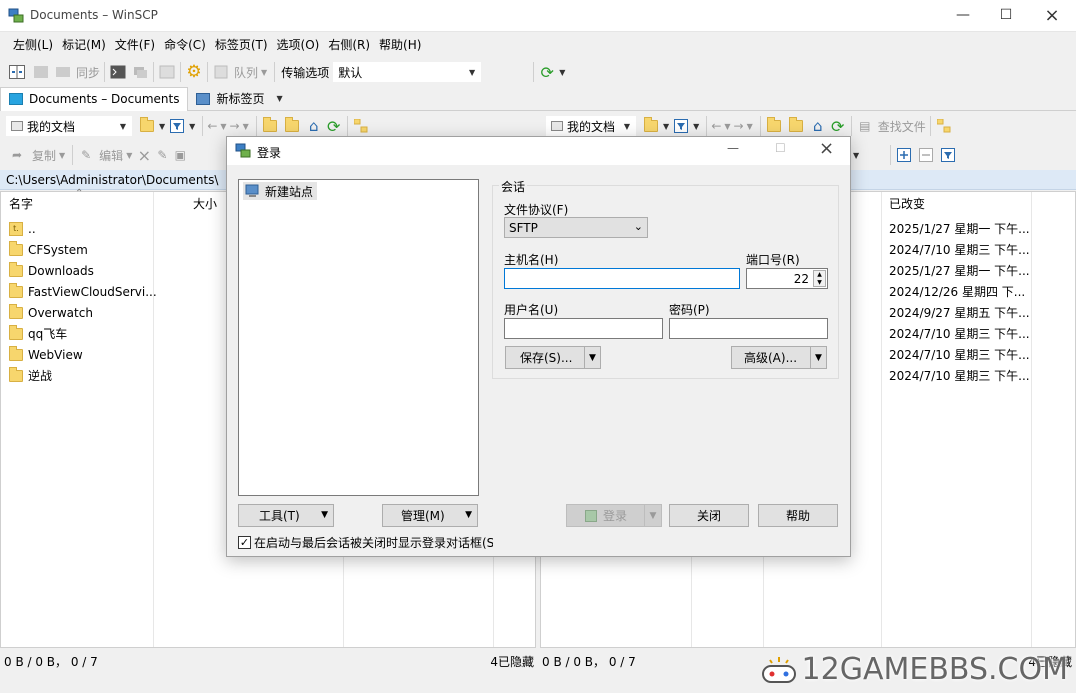 This screenshot has width=1076, height=693. I want to click on rename-icon: ✎, so click(162, 155).